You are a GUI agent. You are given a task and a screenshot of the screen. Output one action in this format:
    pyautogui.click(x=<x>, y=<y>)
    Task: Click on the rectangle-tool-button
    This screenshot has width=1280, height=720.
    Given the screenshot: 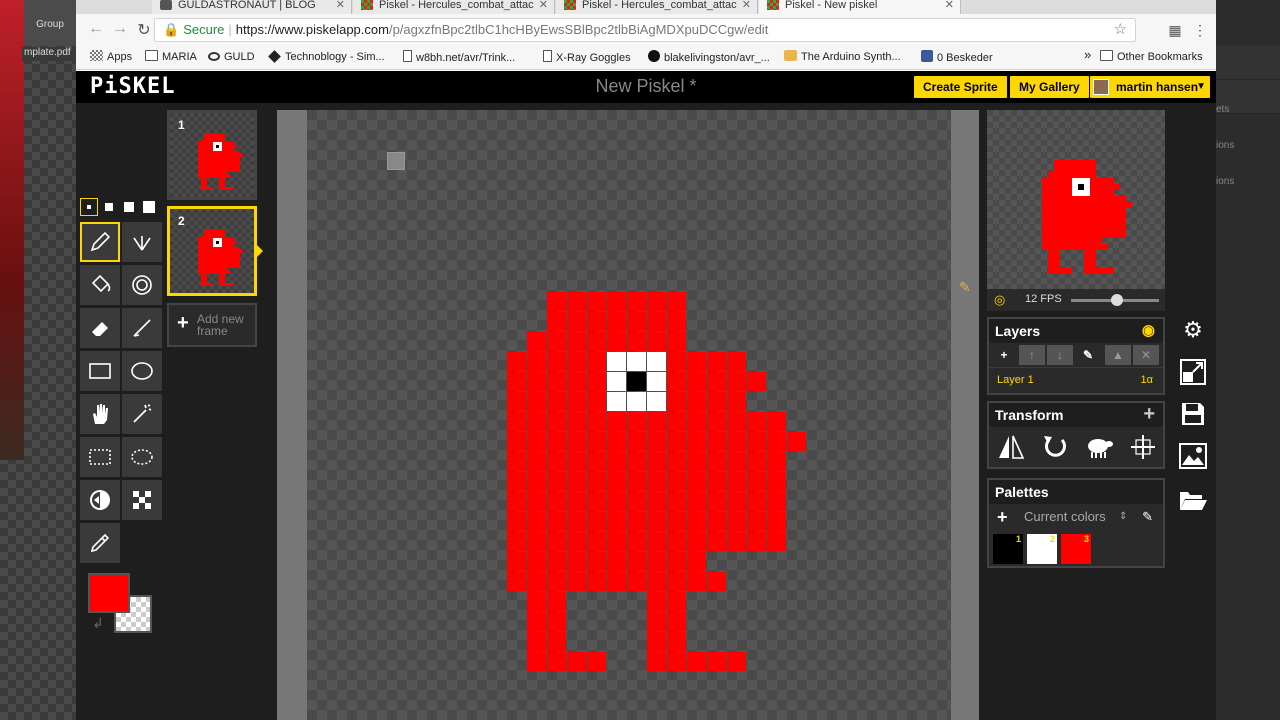 What is the action you would take?
    pyautogui.click(x=100, y=371)
    